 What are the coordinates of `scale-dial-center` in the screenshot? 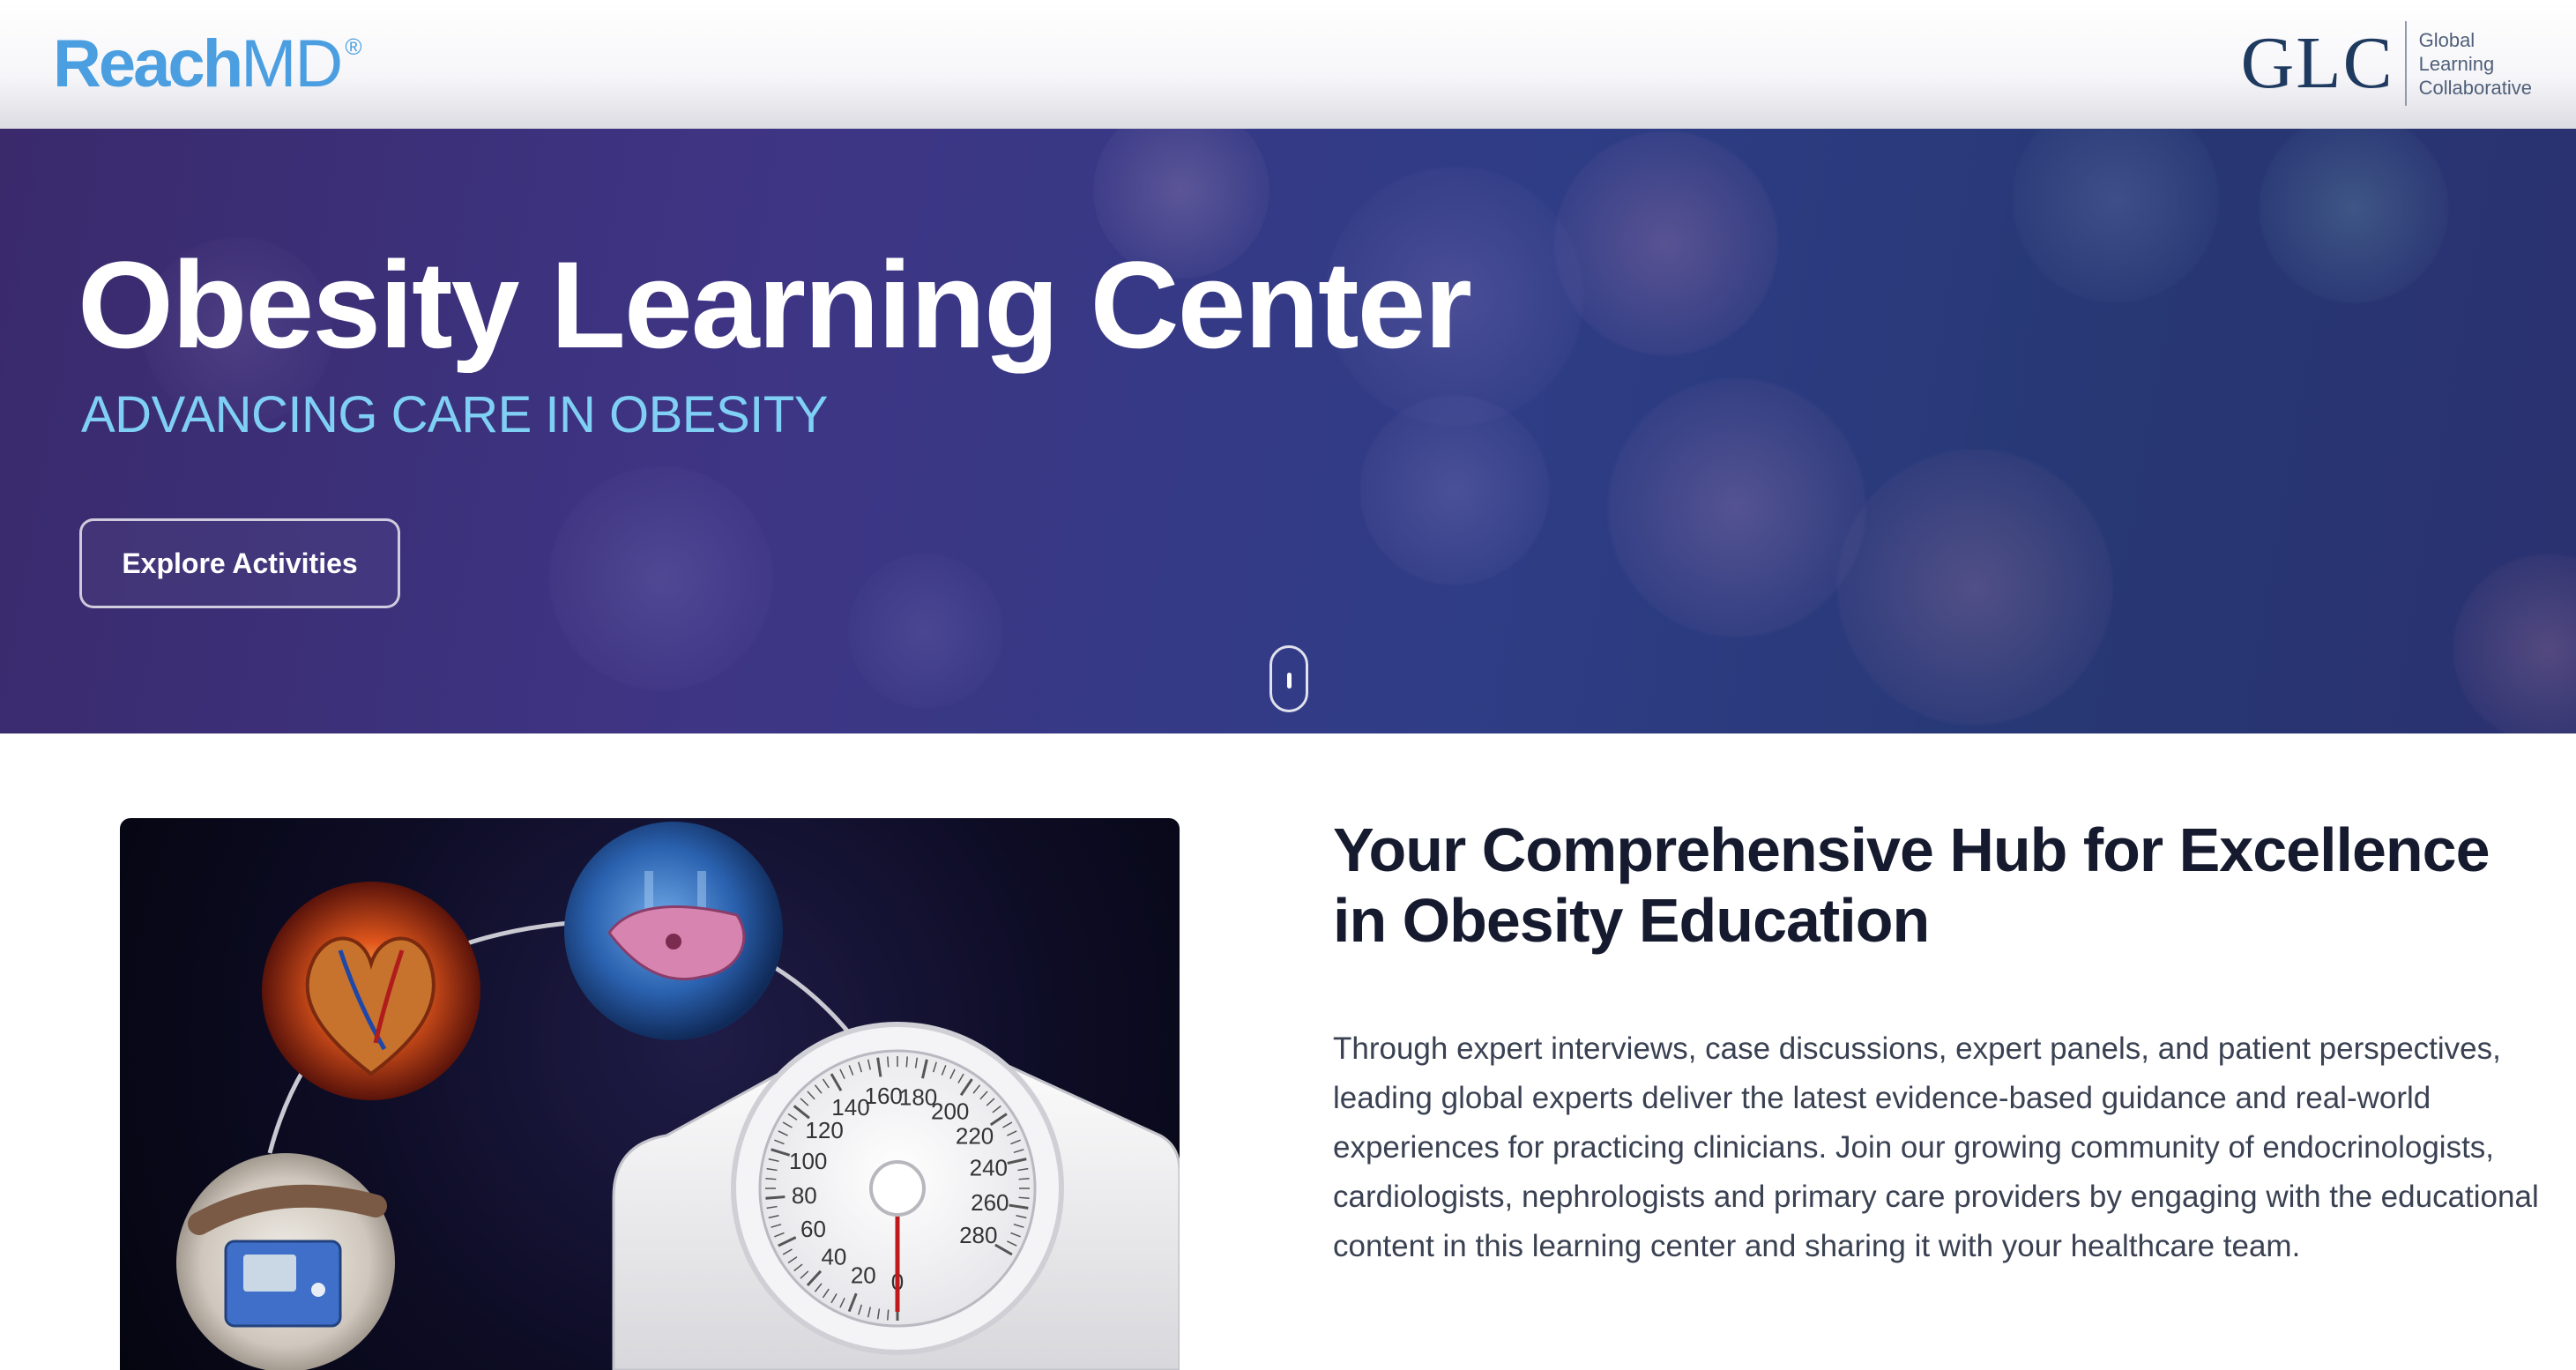 It's located at (897, 1188).